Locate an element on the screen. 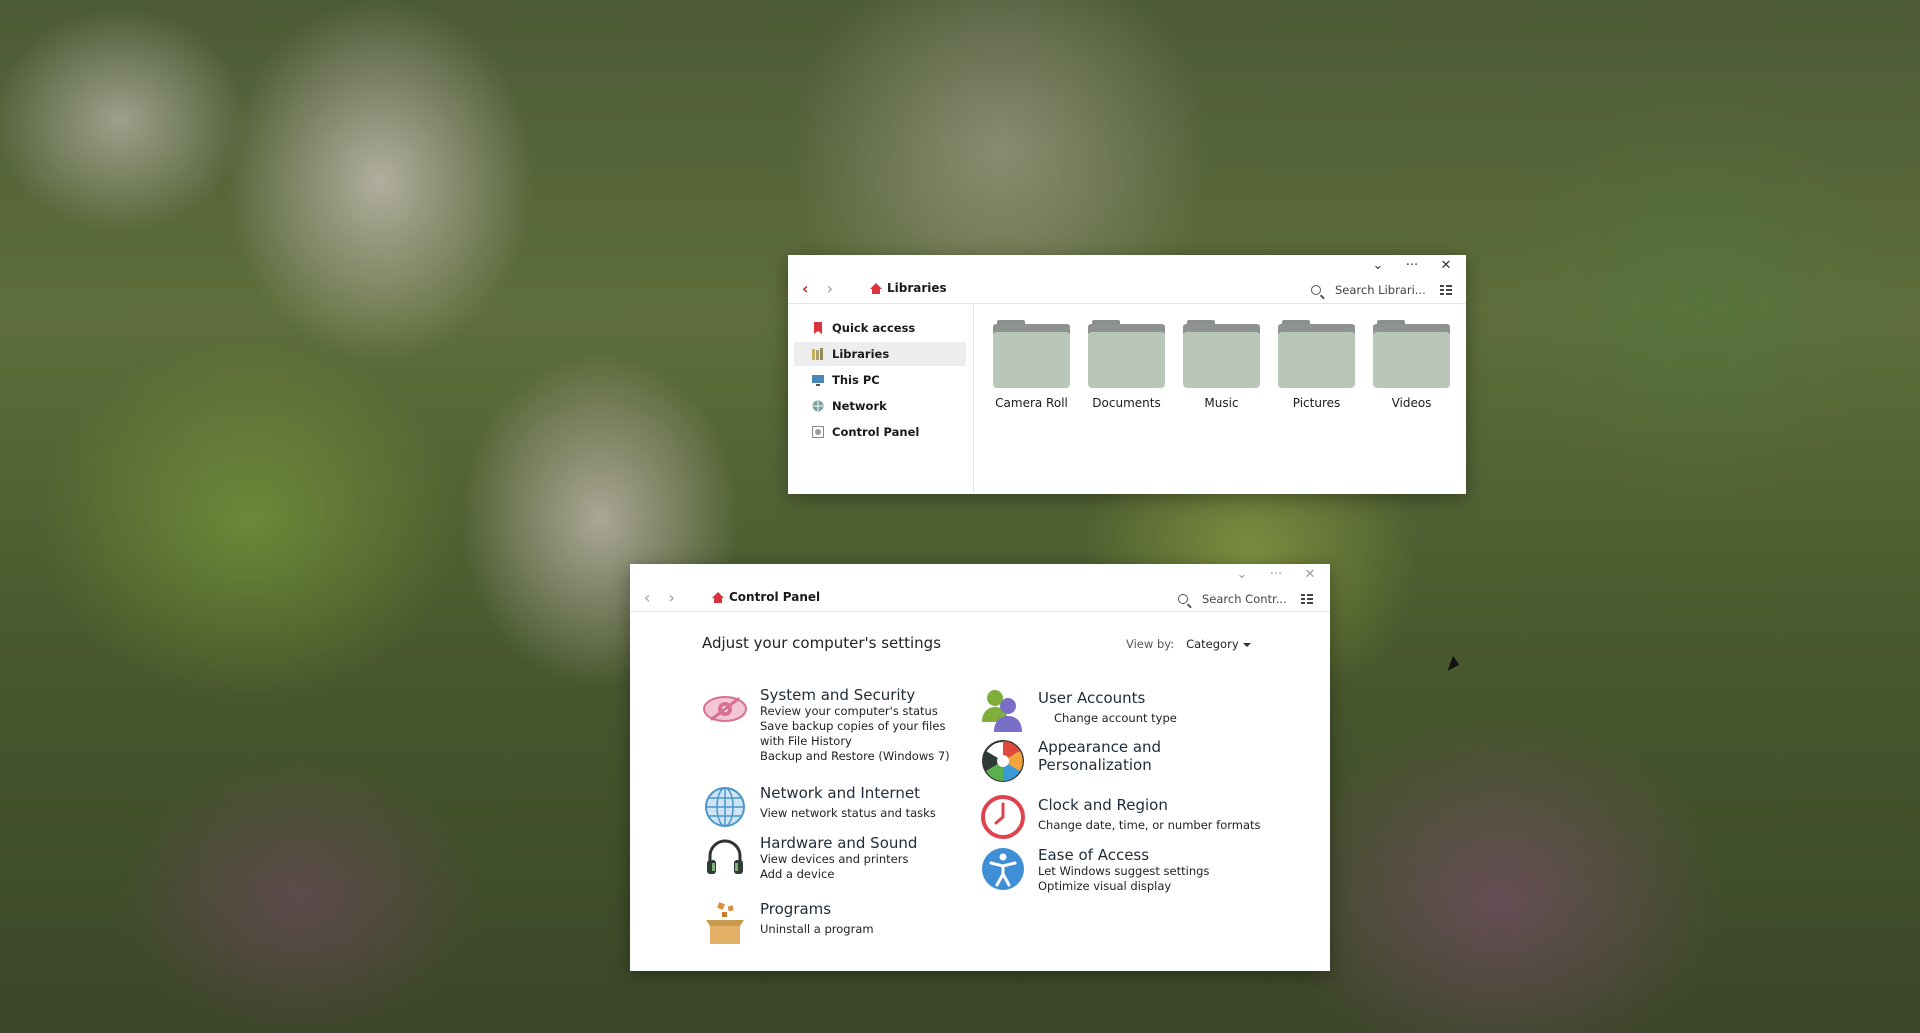 Image resolution: width=1920 pixels, height=1033 pixels. category-link: Add a device is located at coordinates (838, 874).